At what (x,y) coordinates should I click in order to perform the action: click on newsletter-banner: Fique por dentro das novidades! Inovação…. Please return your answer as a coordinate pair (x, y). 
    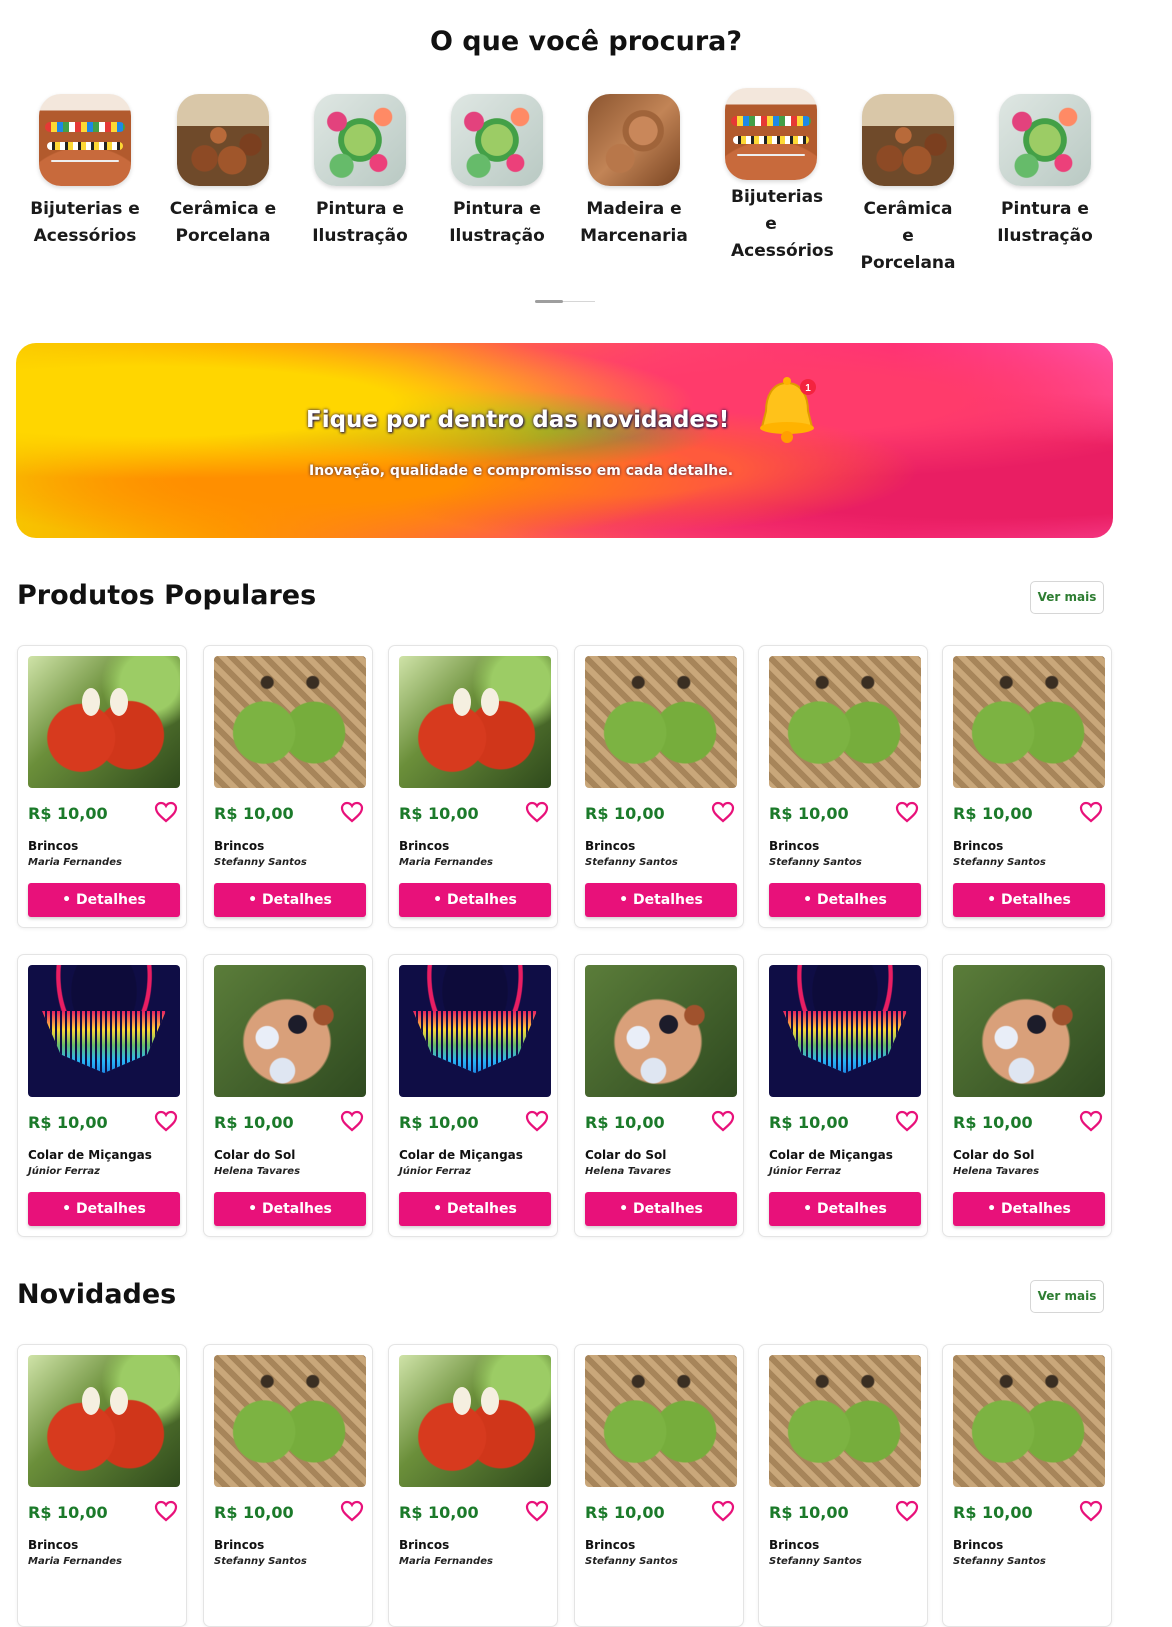
    Looking at the image, I should click on (564, 440).